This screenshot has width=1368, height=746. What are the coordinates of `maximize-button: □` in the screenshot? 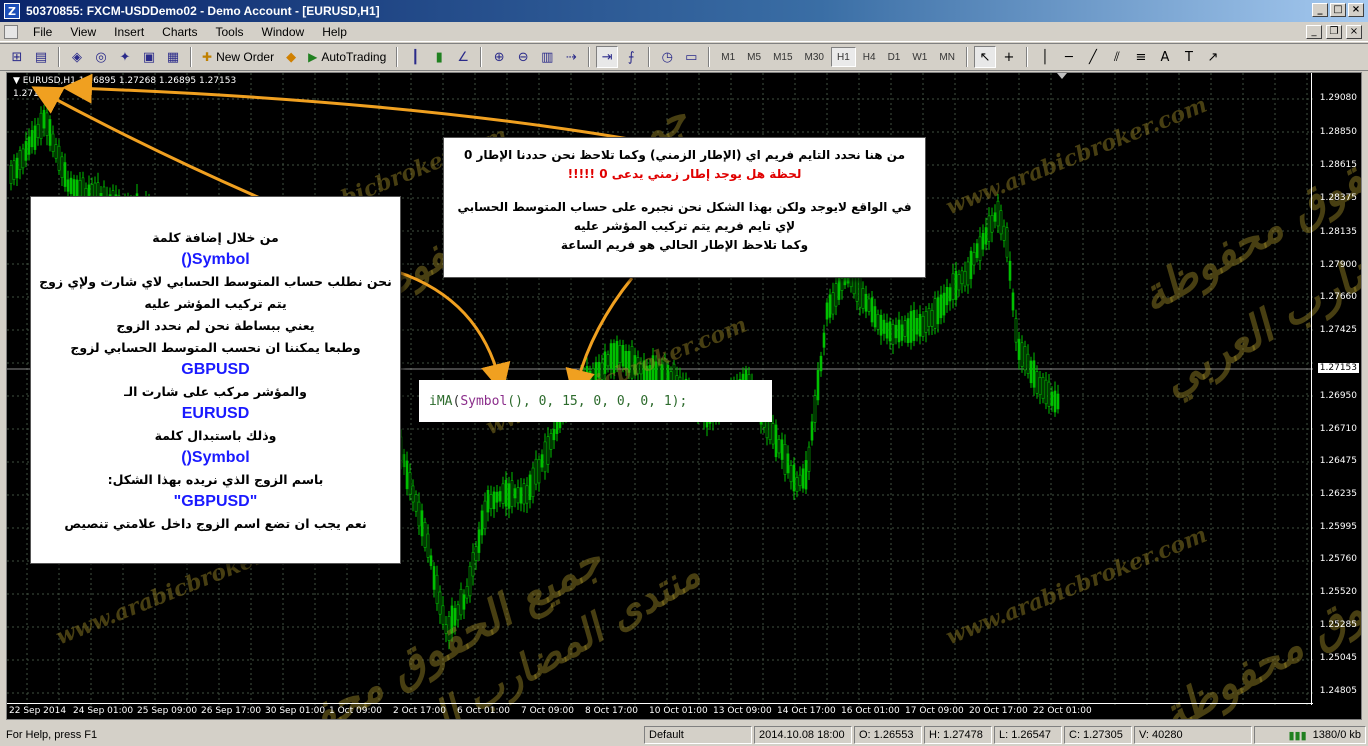 It's located at (1338, 10).